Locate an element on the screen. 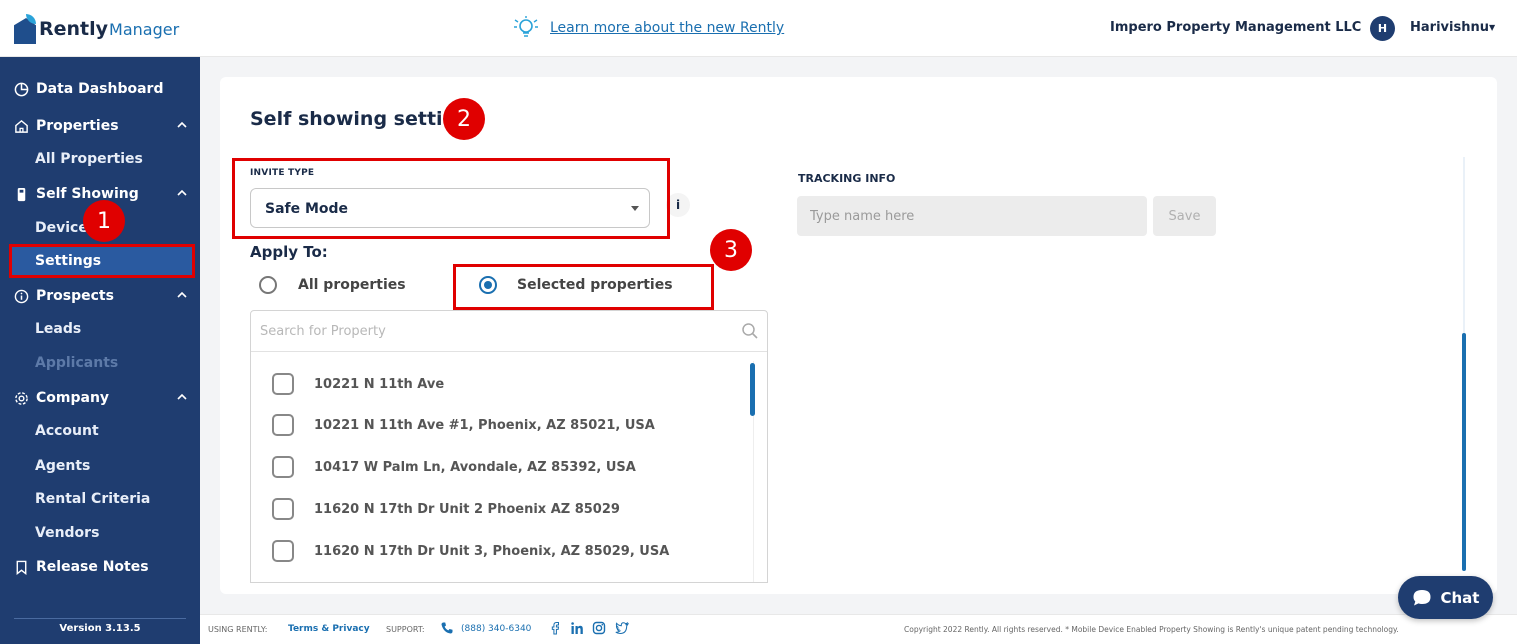  list-scrollbar-thumb is located at coordinates (752, 389).